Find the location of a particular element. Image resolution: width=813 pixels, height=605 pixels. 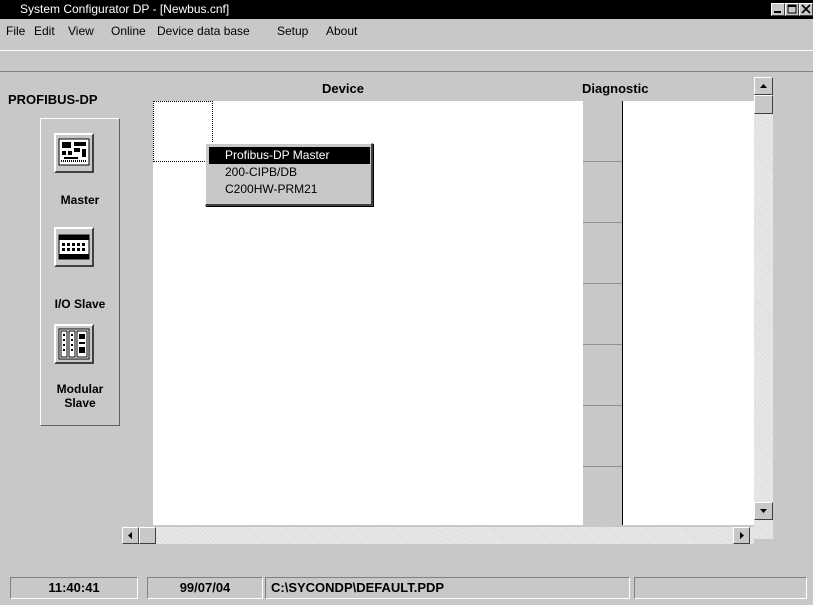

vertical-scroll-thumb is located at coordinates (763, 104).